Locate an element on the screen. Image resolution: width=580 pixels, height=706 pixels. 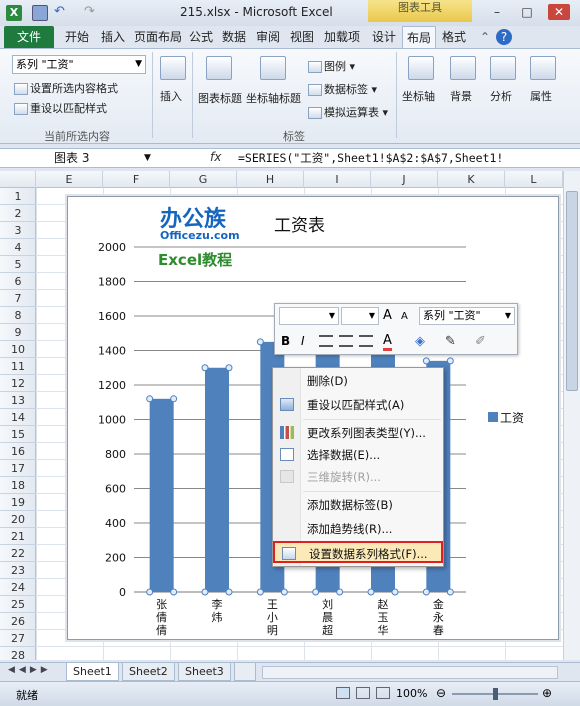
row-header: 12 is located at coordinates (18, 383).